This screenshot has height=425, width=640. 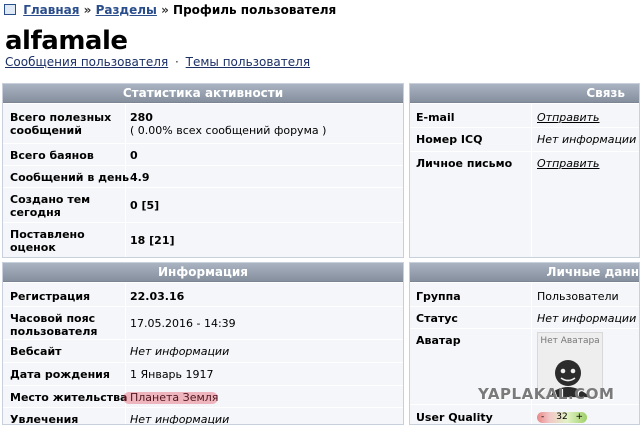 What do you see at coordinates (449, 139) in the screenshot?
I see `contact-icq-label: Номер ICQ` at bounding box center [449, 139].